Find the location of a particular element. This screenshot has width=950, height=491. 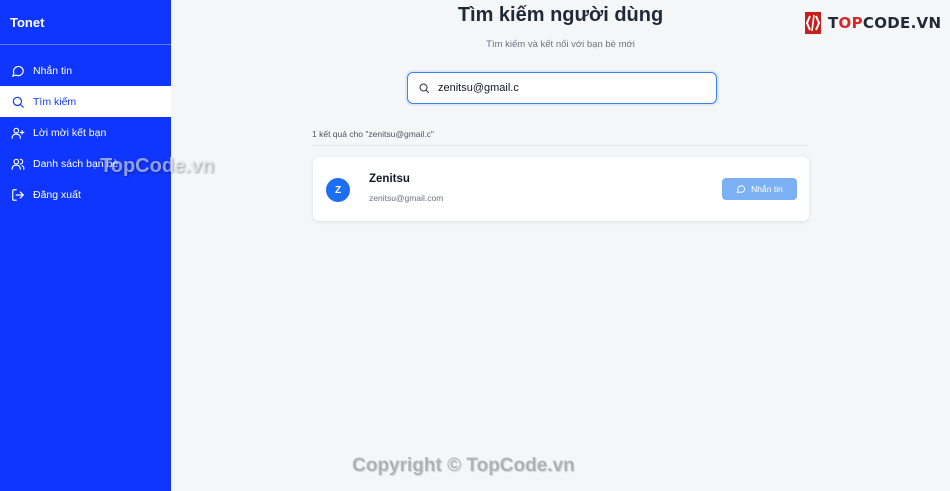

logout-icon is located at coordinates (18, 195).